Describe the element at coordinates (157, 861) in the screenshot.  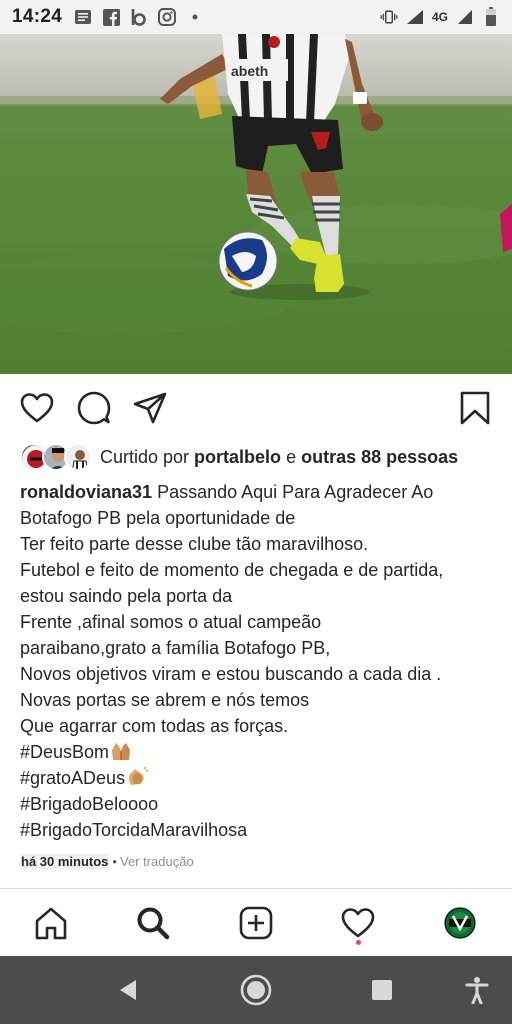
I see `translate-link: Ver tradução` at that location.